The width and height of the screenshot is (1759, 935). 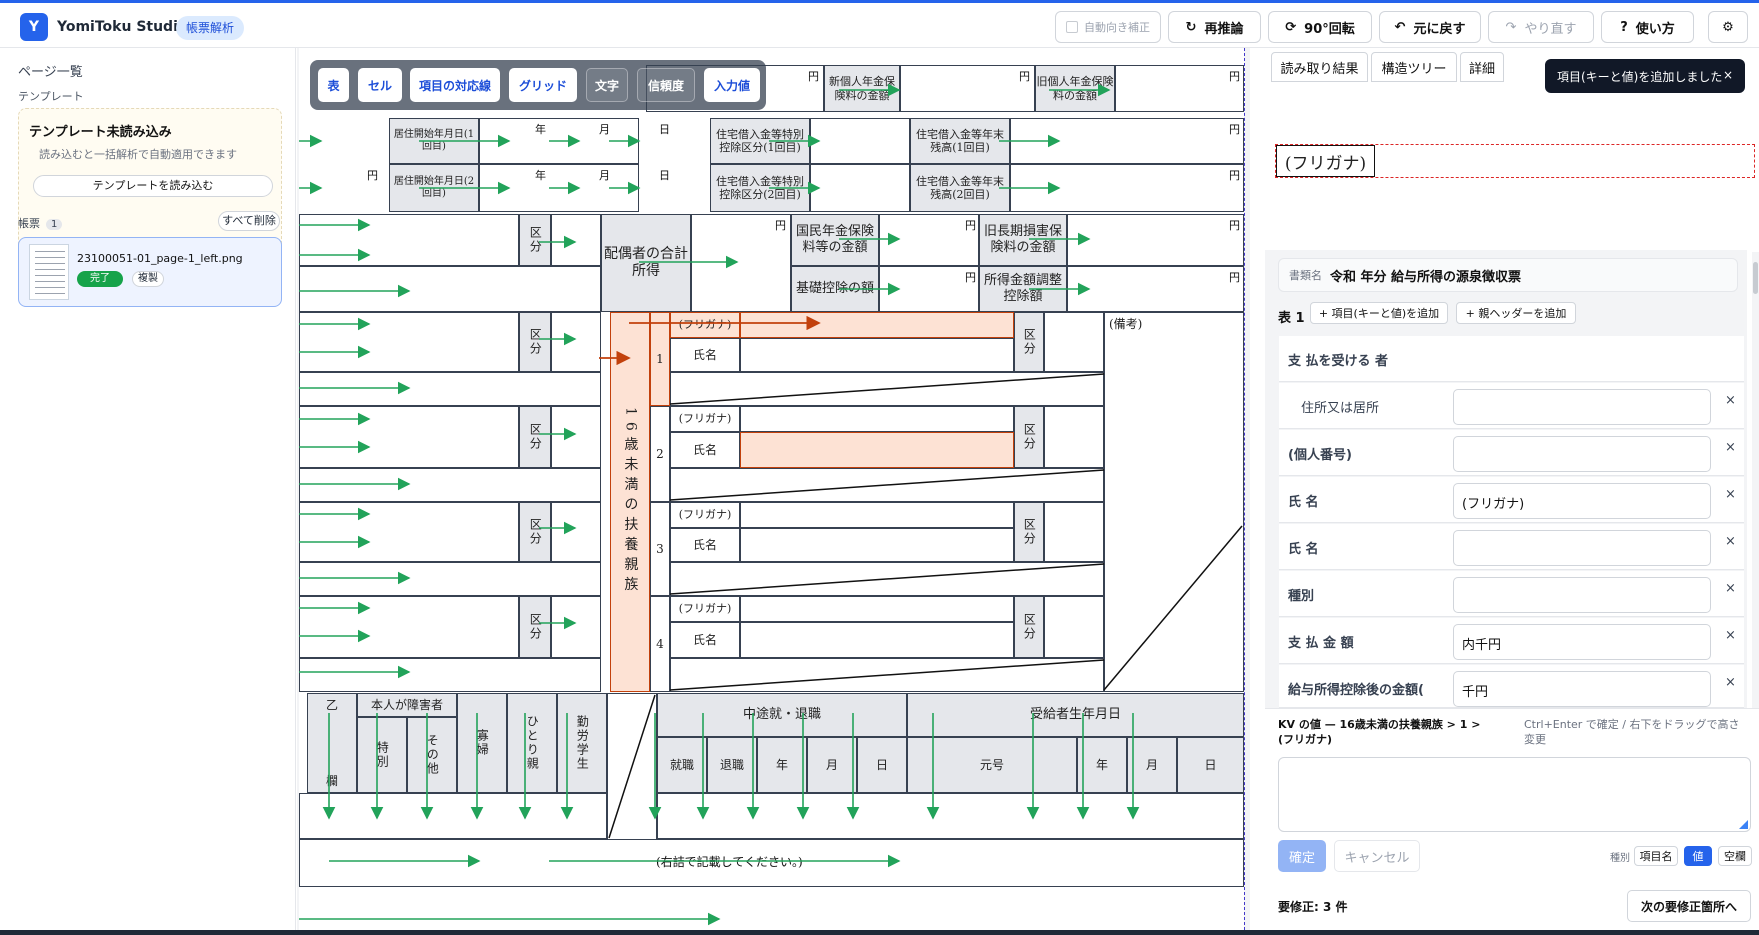 What do you see at coordinates (249, 221) in the screenshot?
I see `clear-all-button: すべて削除` at bounding box center [249, 221].